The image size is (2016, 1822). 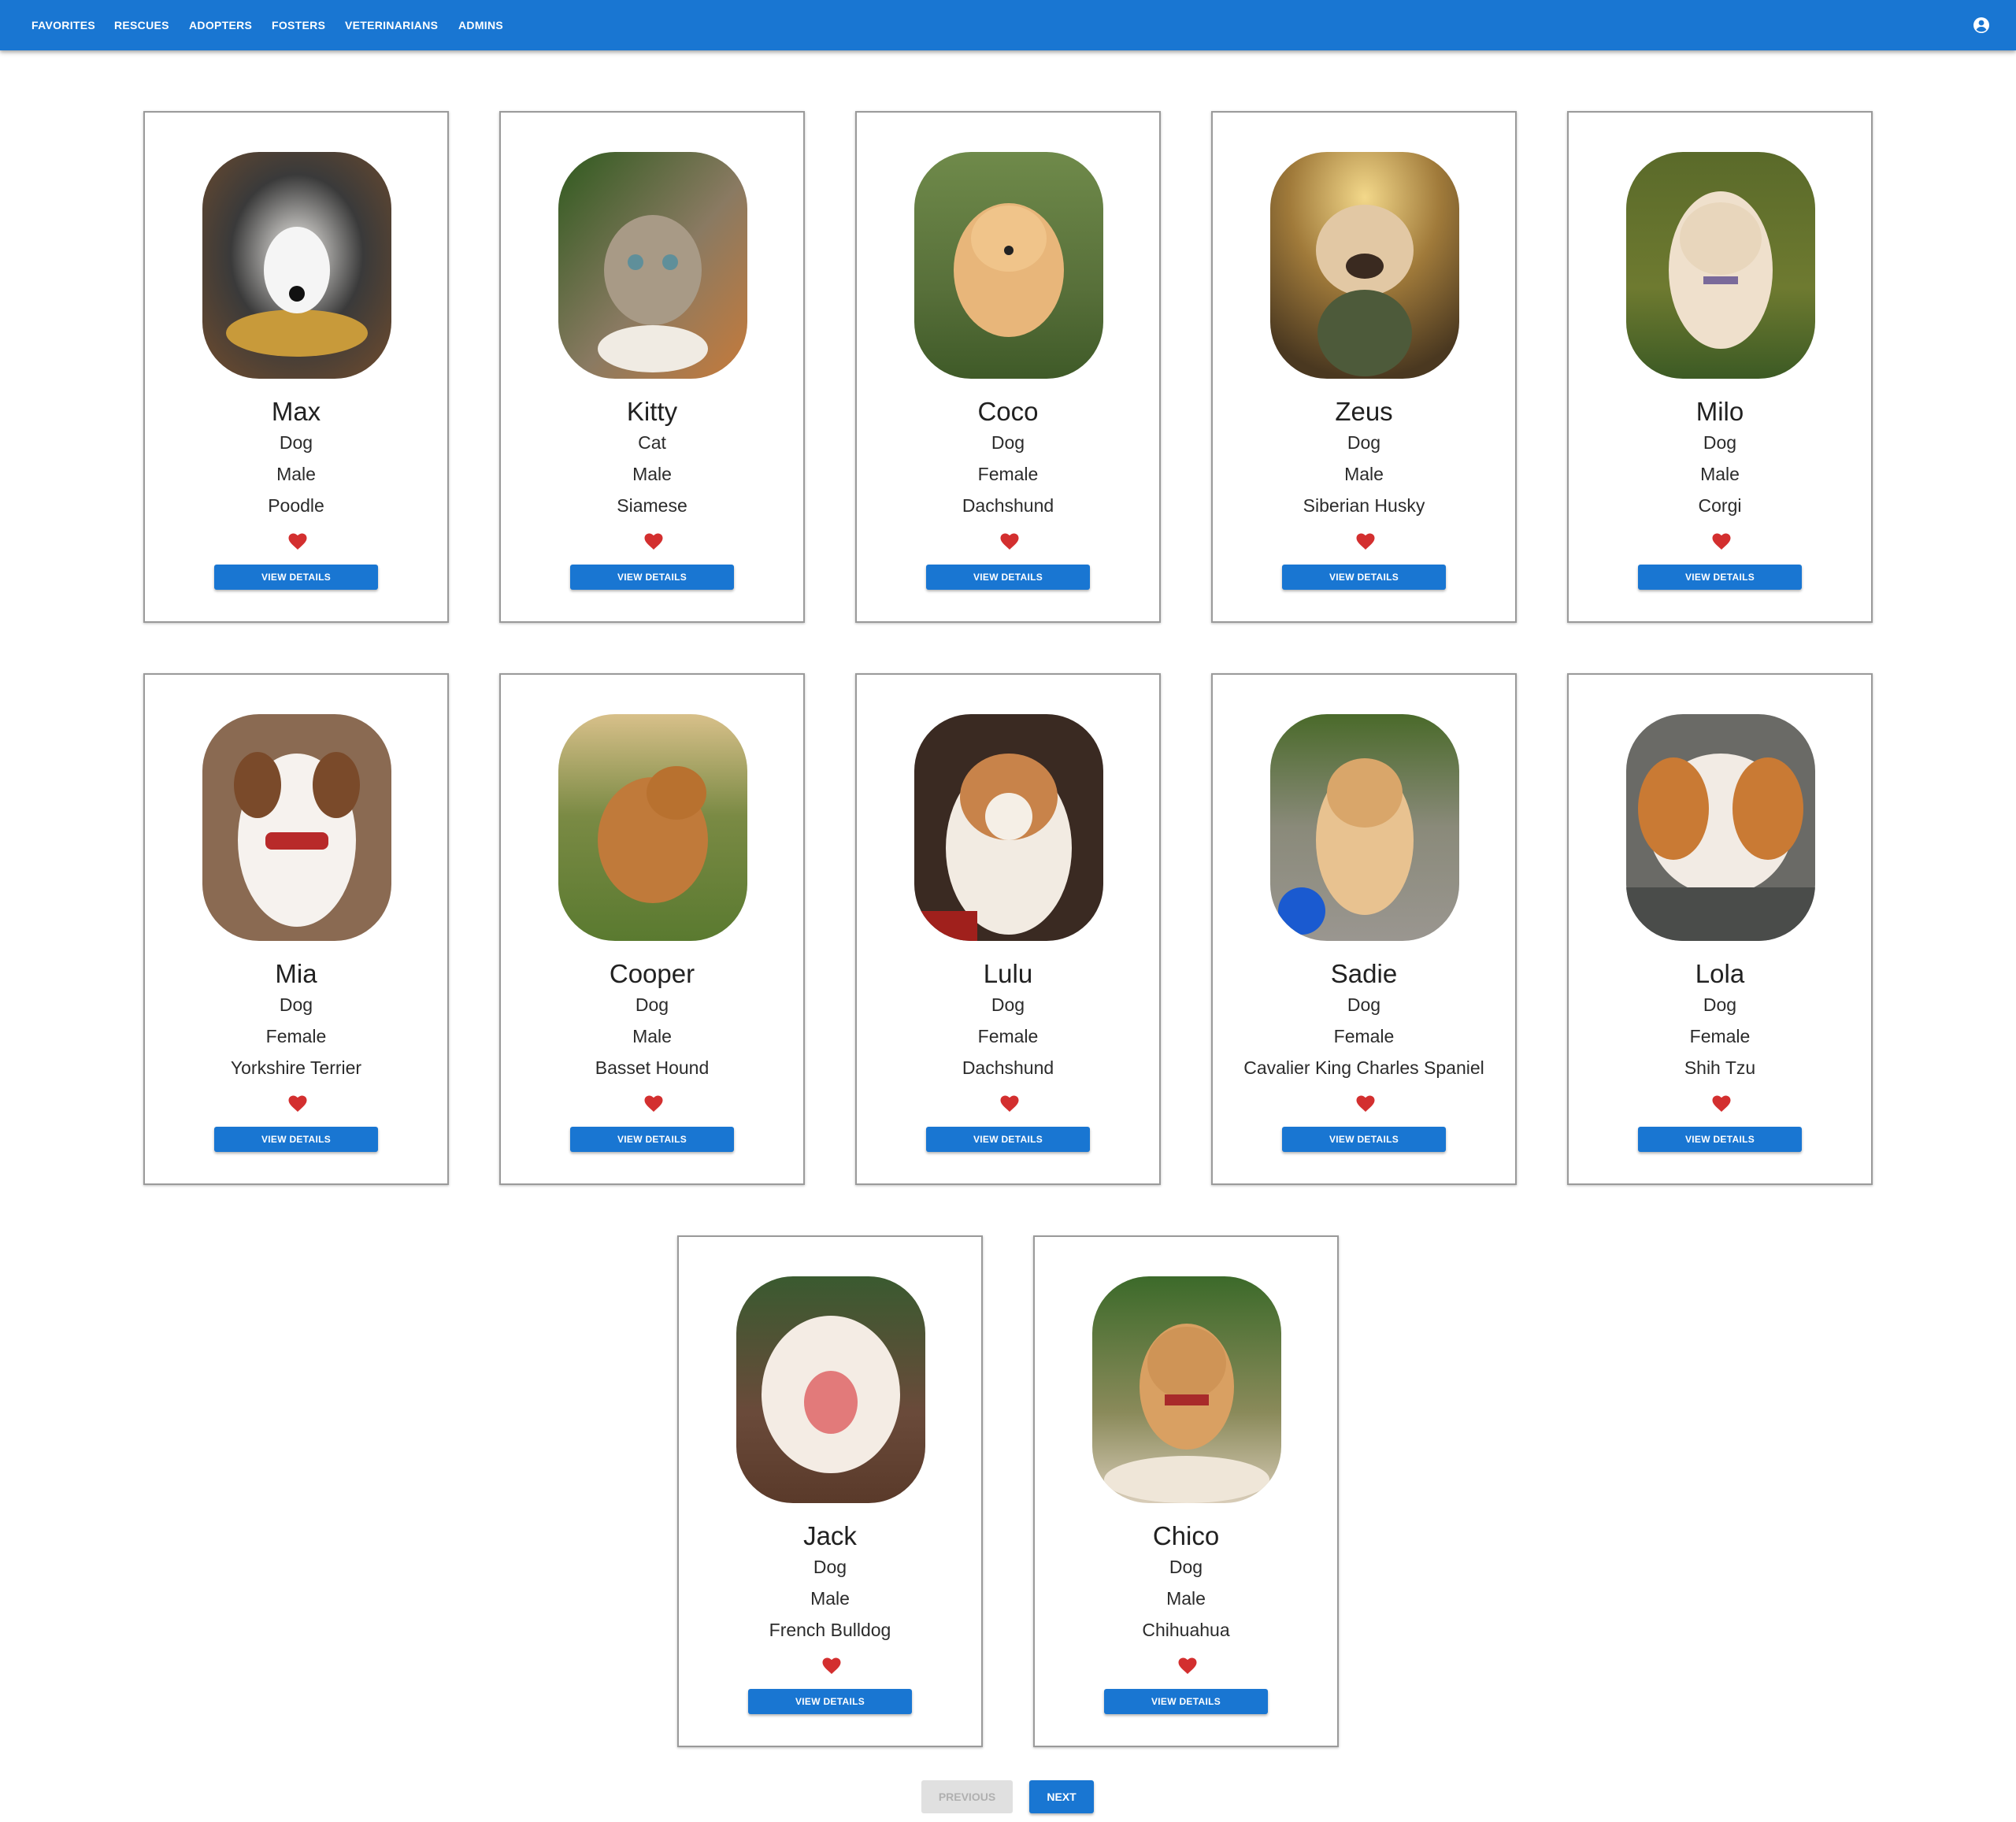 I want to click on pet-name: Milo, so click(x=1719, y=411).